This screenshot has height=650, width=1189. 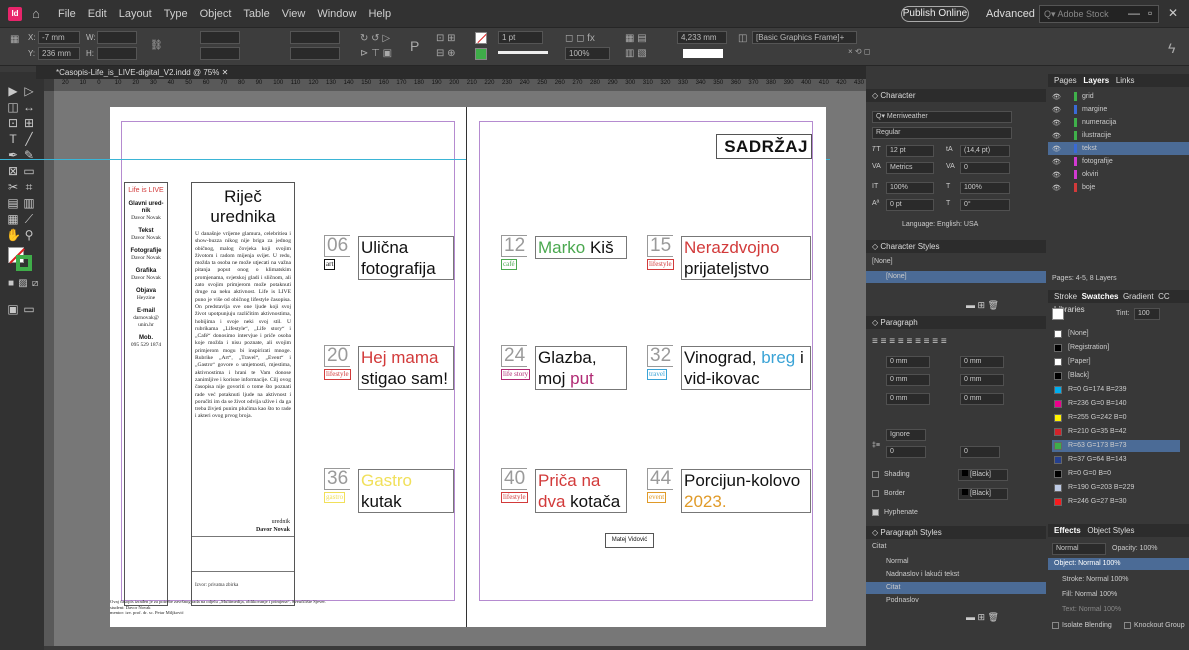 I want to click on gap-tool-icon: ↔, so click(x=29, y=107).